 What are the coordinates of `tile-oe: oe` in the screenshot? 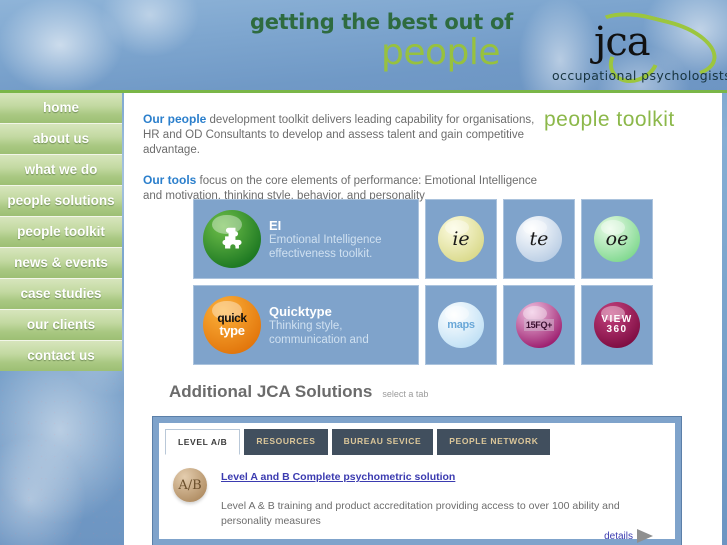 It's located at (617, 239).